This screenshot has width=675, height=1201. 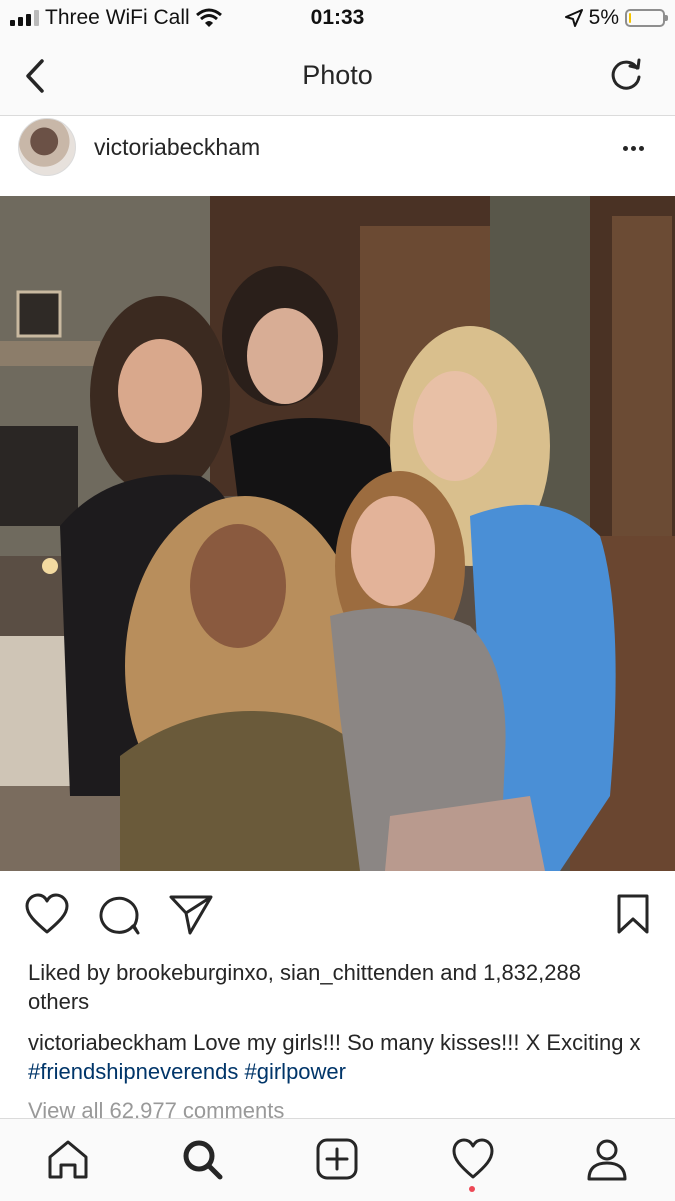 What do you see at coordinates (472, 1189) in the screenshot?
I see `notification-dot` at bounding box center [472, 1189].